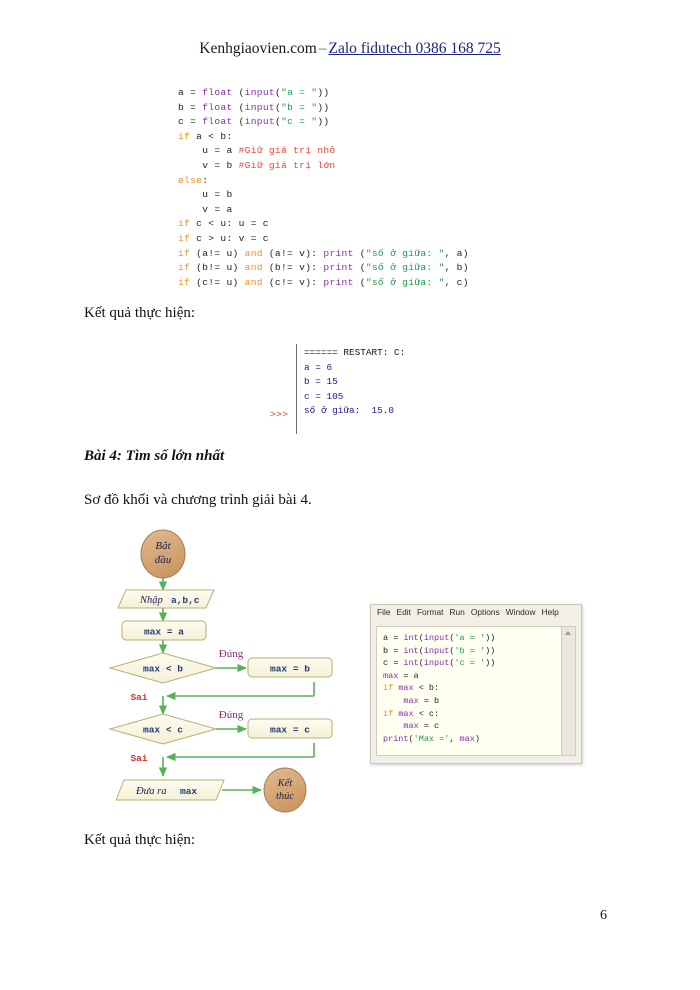 This screenshot has width=700, height=990. I want to click on shell-divider, so click(296, 389).